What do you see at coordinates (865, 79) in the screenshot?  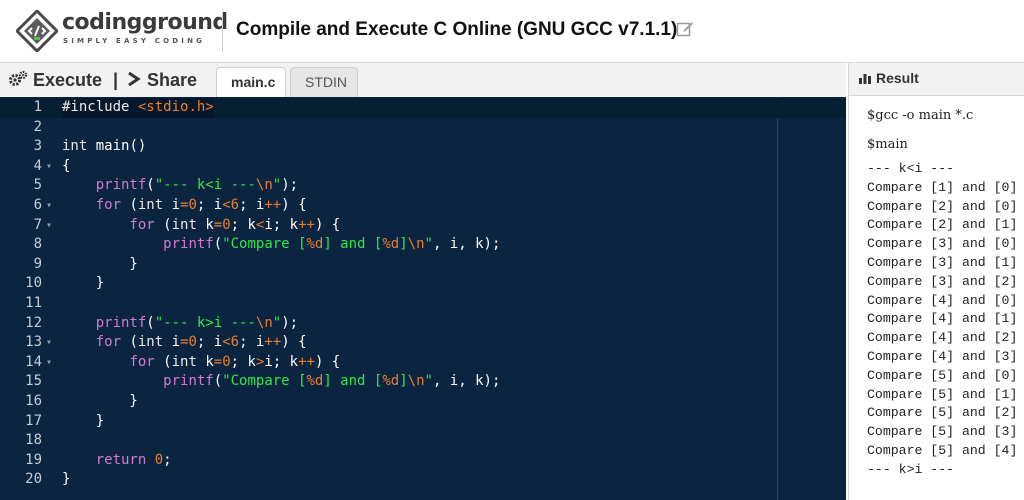 I see `bar-chart-icon` at bounding box center [865, 79].